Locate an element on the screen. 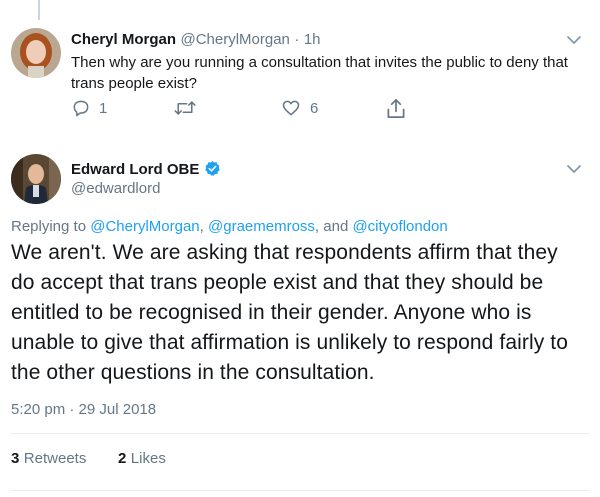  avatar-edward-lord is located at coordinates (36, 179).